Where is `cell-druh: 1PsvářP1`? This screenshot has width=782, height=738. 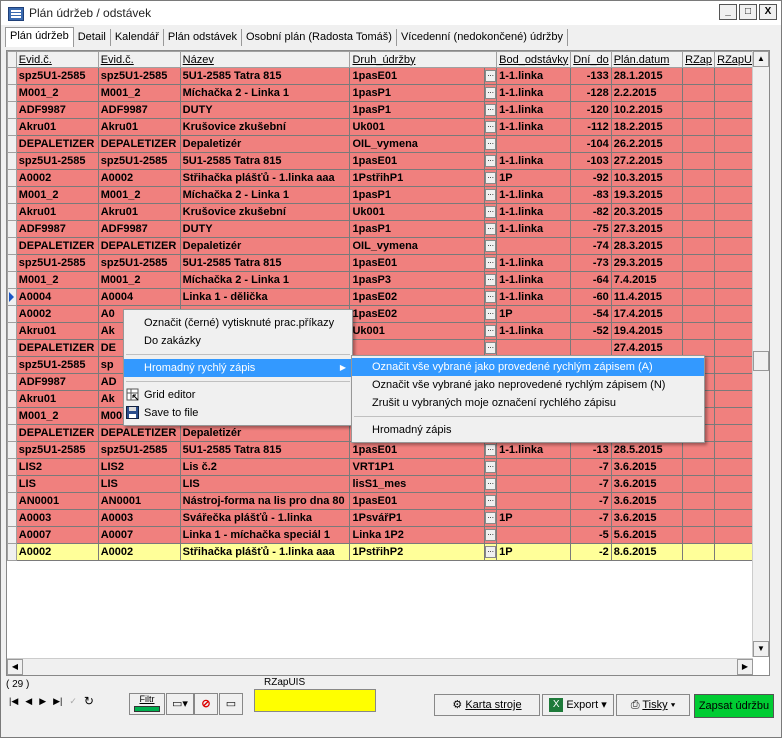
cell-druh: 1PsvářP1 is located at coordinates (417, 518).